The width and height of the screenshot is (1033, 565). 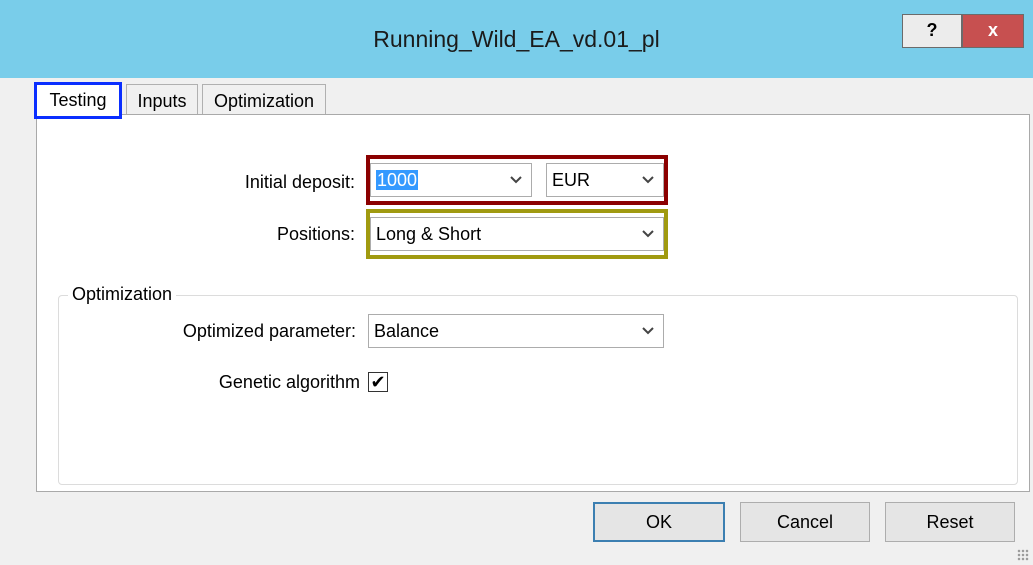 I want to click on optimization-group-title: Optimization, so click(x=122, y=294).